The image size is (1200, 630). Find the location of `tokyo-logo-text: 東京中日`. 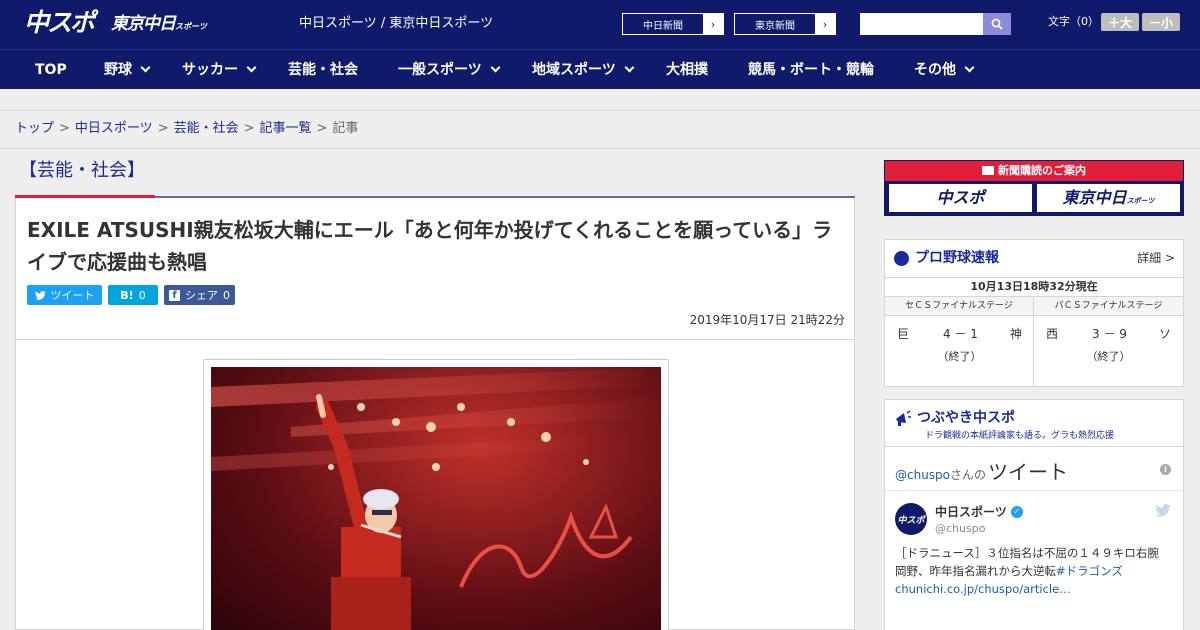

tokyo-logo-text: 東京中日 is located at coordinates (143, 24).